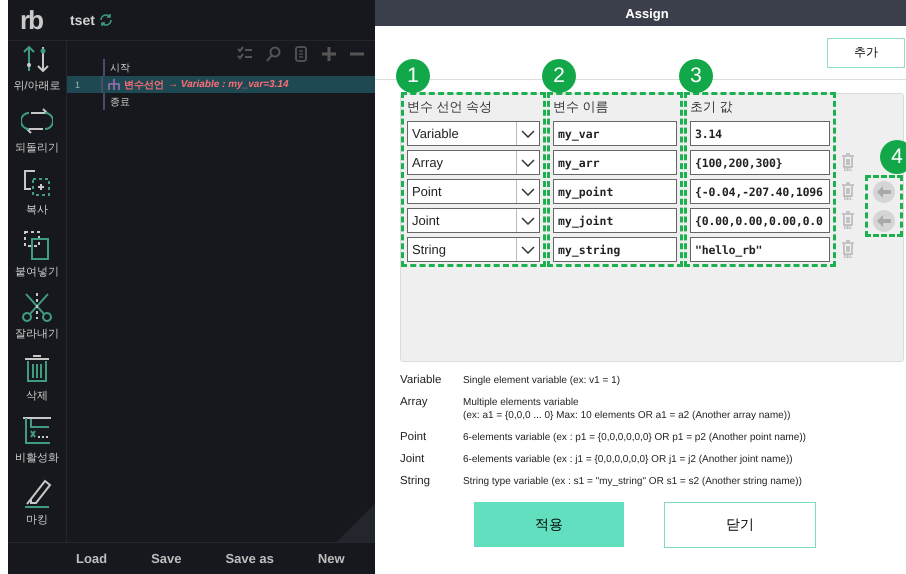  I want to click on legend-term: Variable, so click(421, 380).